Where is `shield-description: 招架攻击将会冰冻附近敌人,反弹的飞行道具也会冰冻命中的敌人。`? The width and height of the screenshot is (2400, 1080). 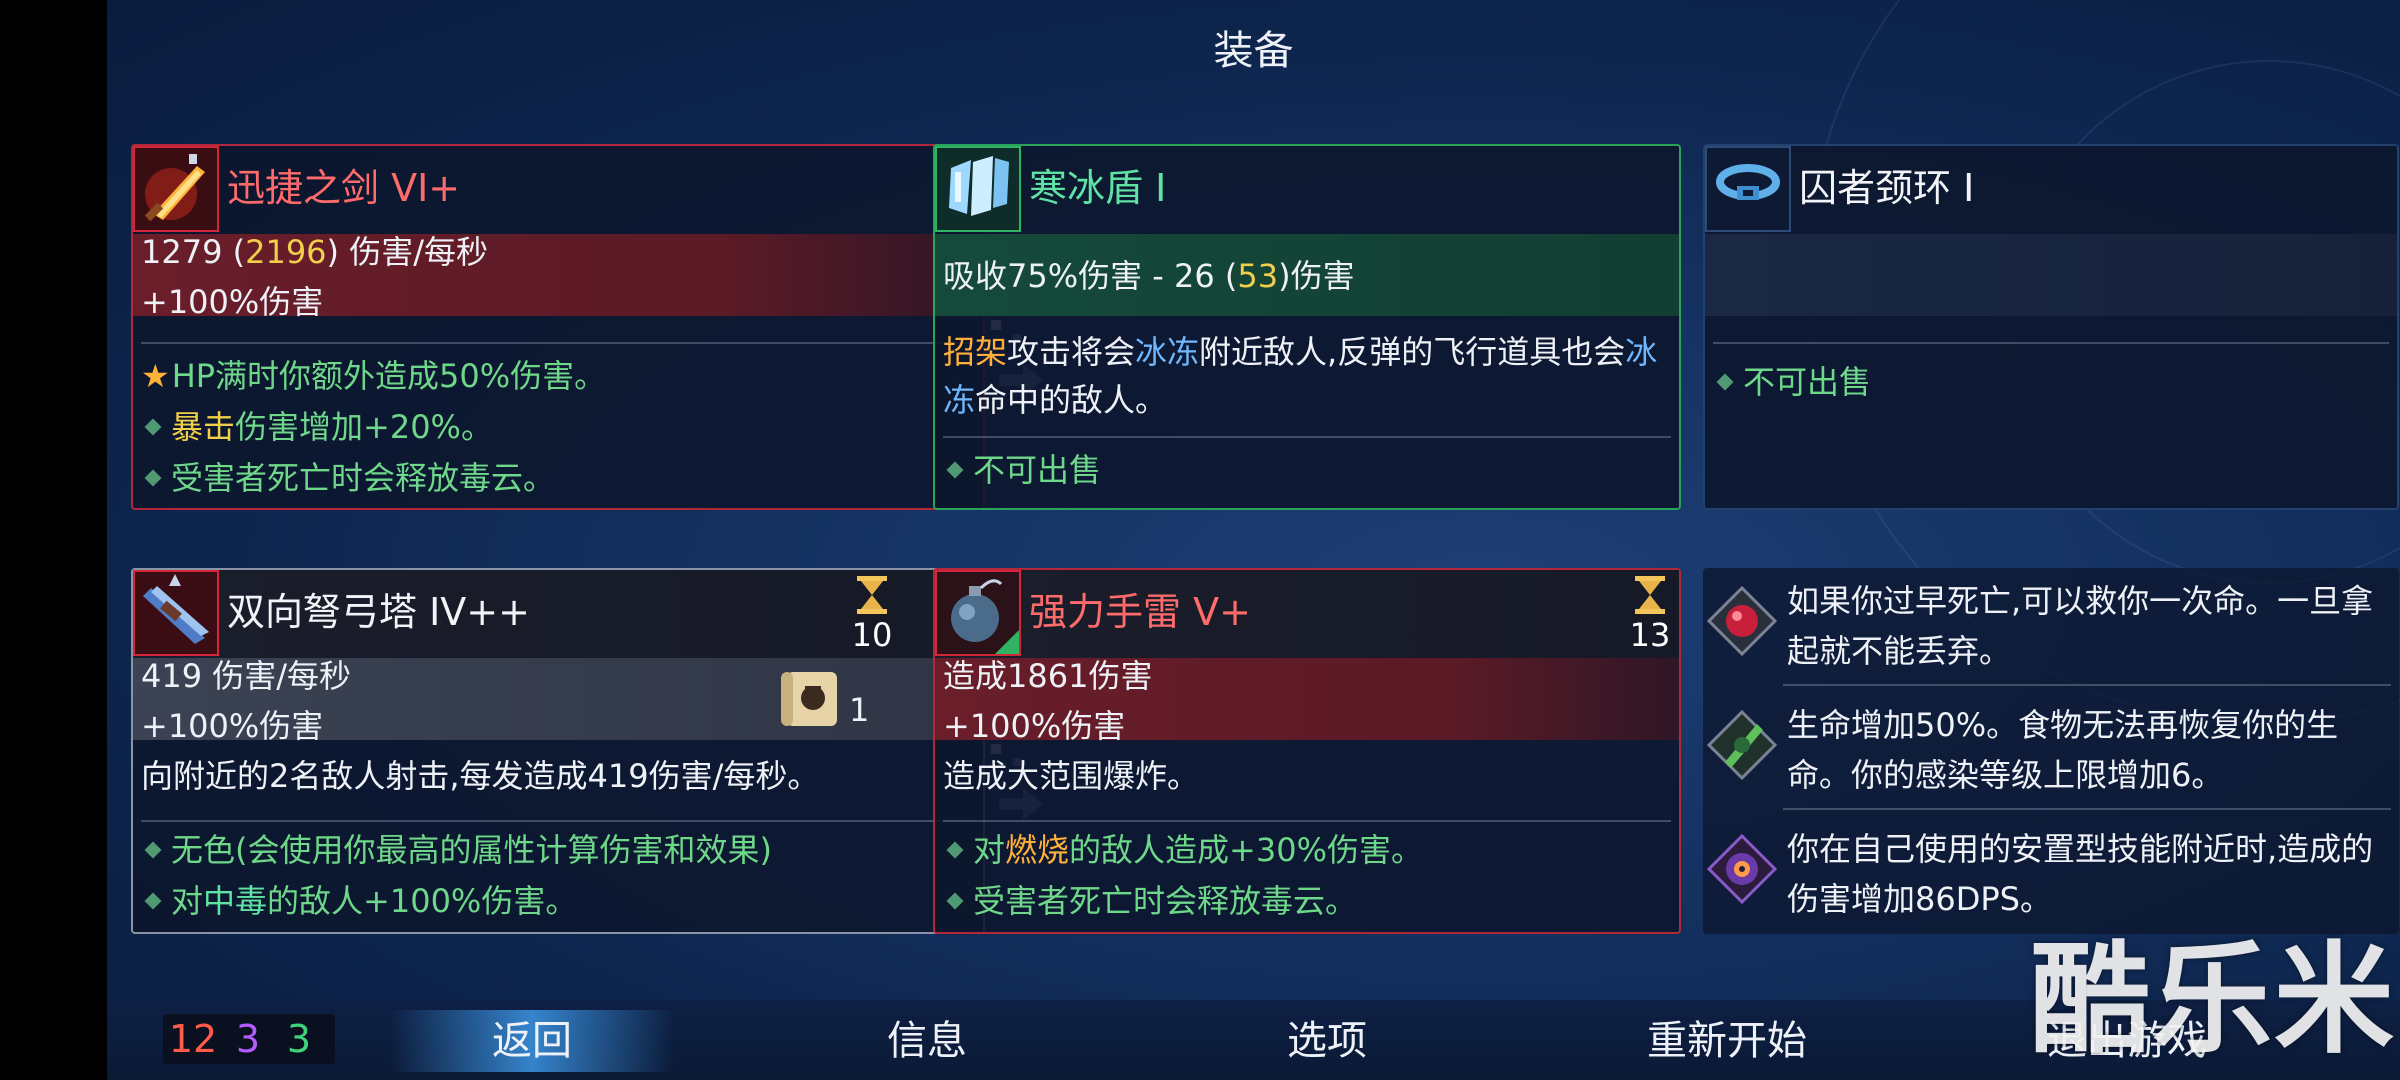 shield-description: 招架攻击将会冰冻附近敌人,反弹的飞行道具也会冰冻命中的敌人。 is located at coordinates (1300, 376).